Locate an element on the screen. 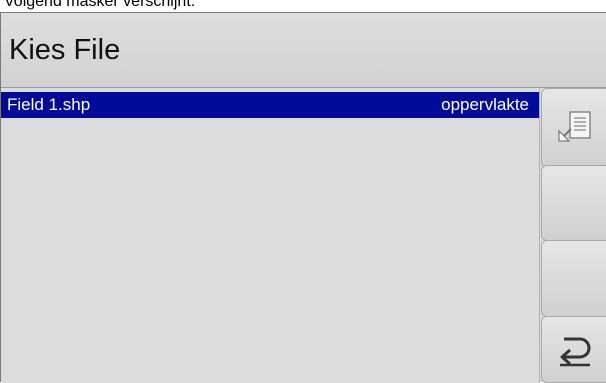  import-document-icon is located at coordinates (574, 126).